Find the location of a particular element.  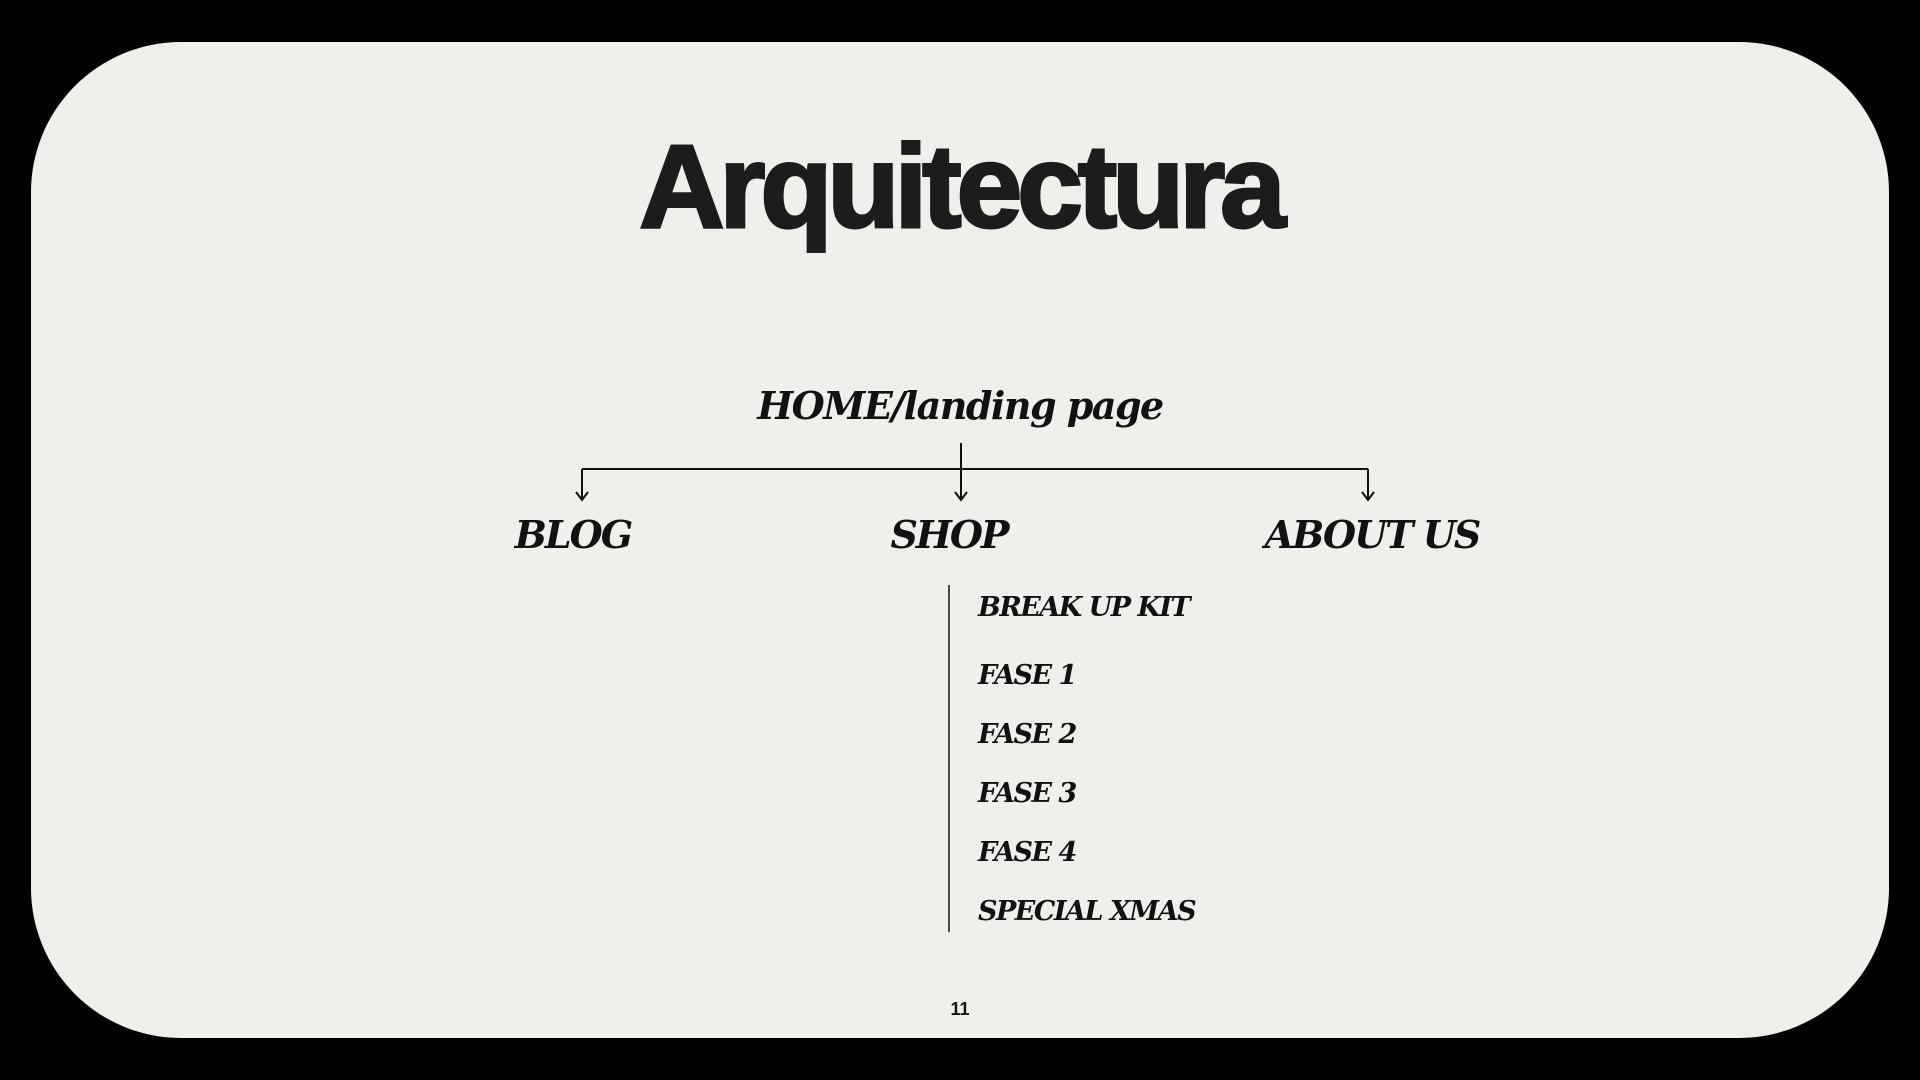

shop-item-fase-3: FASE 3 is located at coordinates (1027, 793).